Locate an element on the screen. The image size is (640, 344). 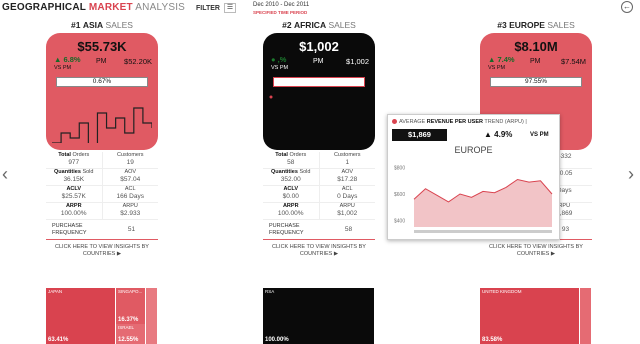
title-part-geographical: GEOGRAPHICAL is located at coordinates (45, 7).